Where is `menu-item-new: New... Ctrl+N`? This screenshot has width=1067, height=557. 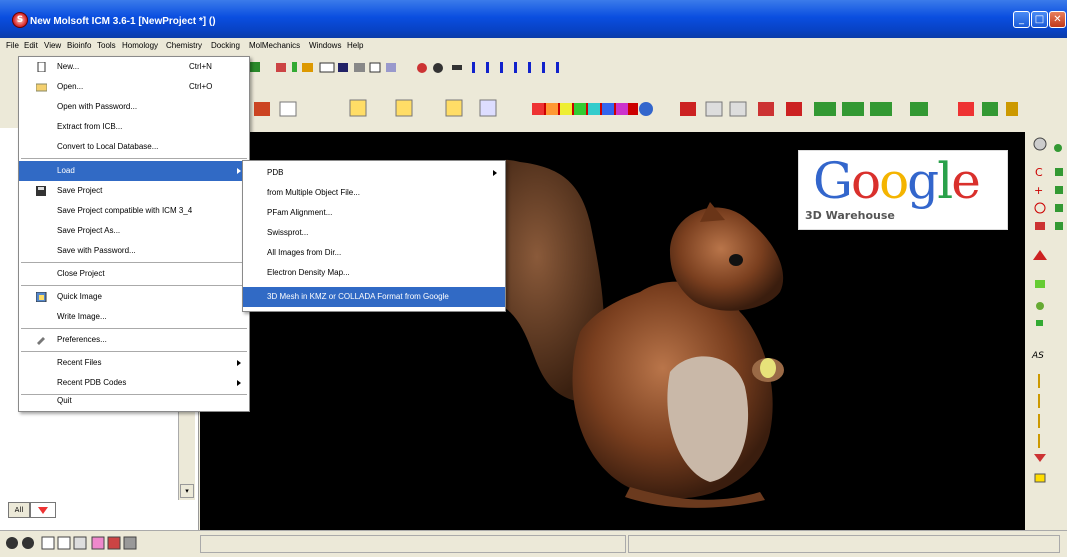 menu-item-new: New... Ctrl+N is located at coordinates (134, 67).